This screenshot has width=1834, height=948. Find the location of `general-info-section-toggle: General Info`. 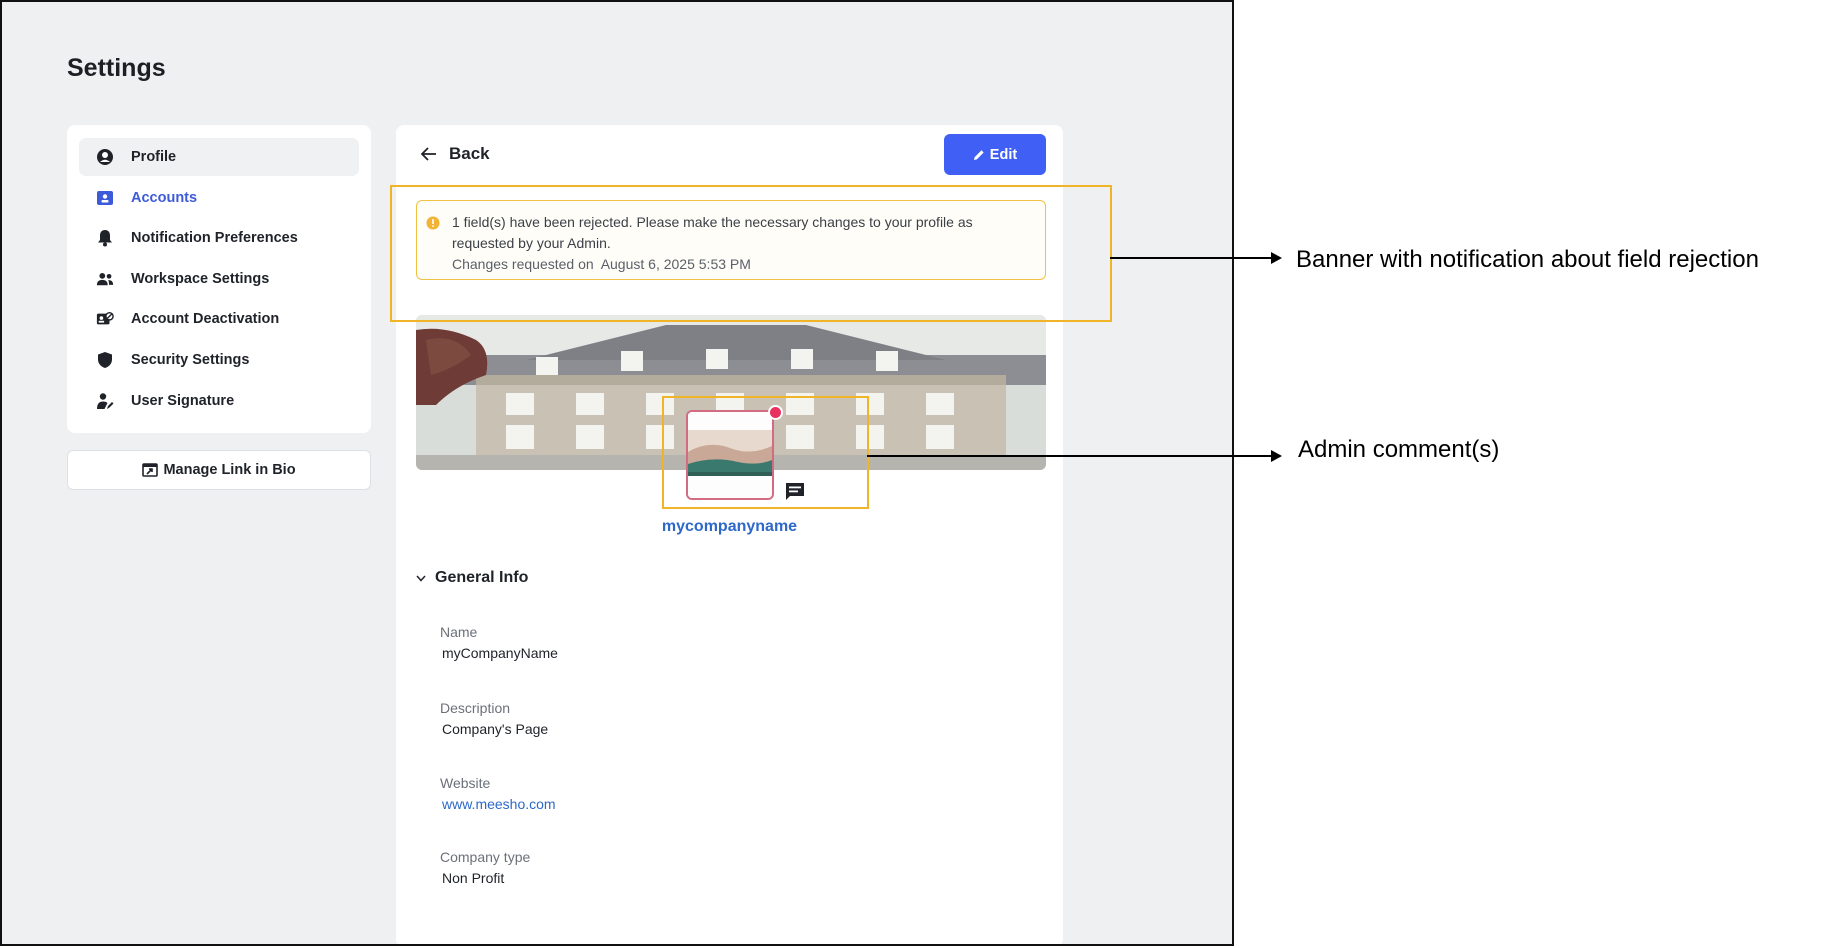

general-info-section-toggle: General Info is located at coordinates (472, 578).